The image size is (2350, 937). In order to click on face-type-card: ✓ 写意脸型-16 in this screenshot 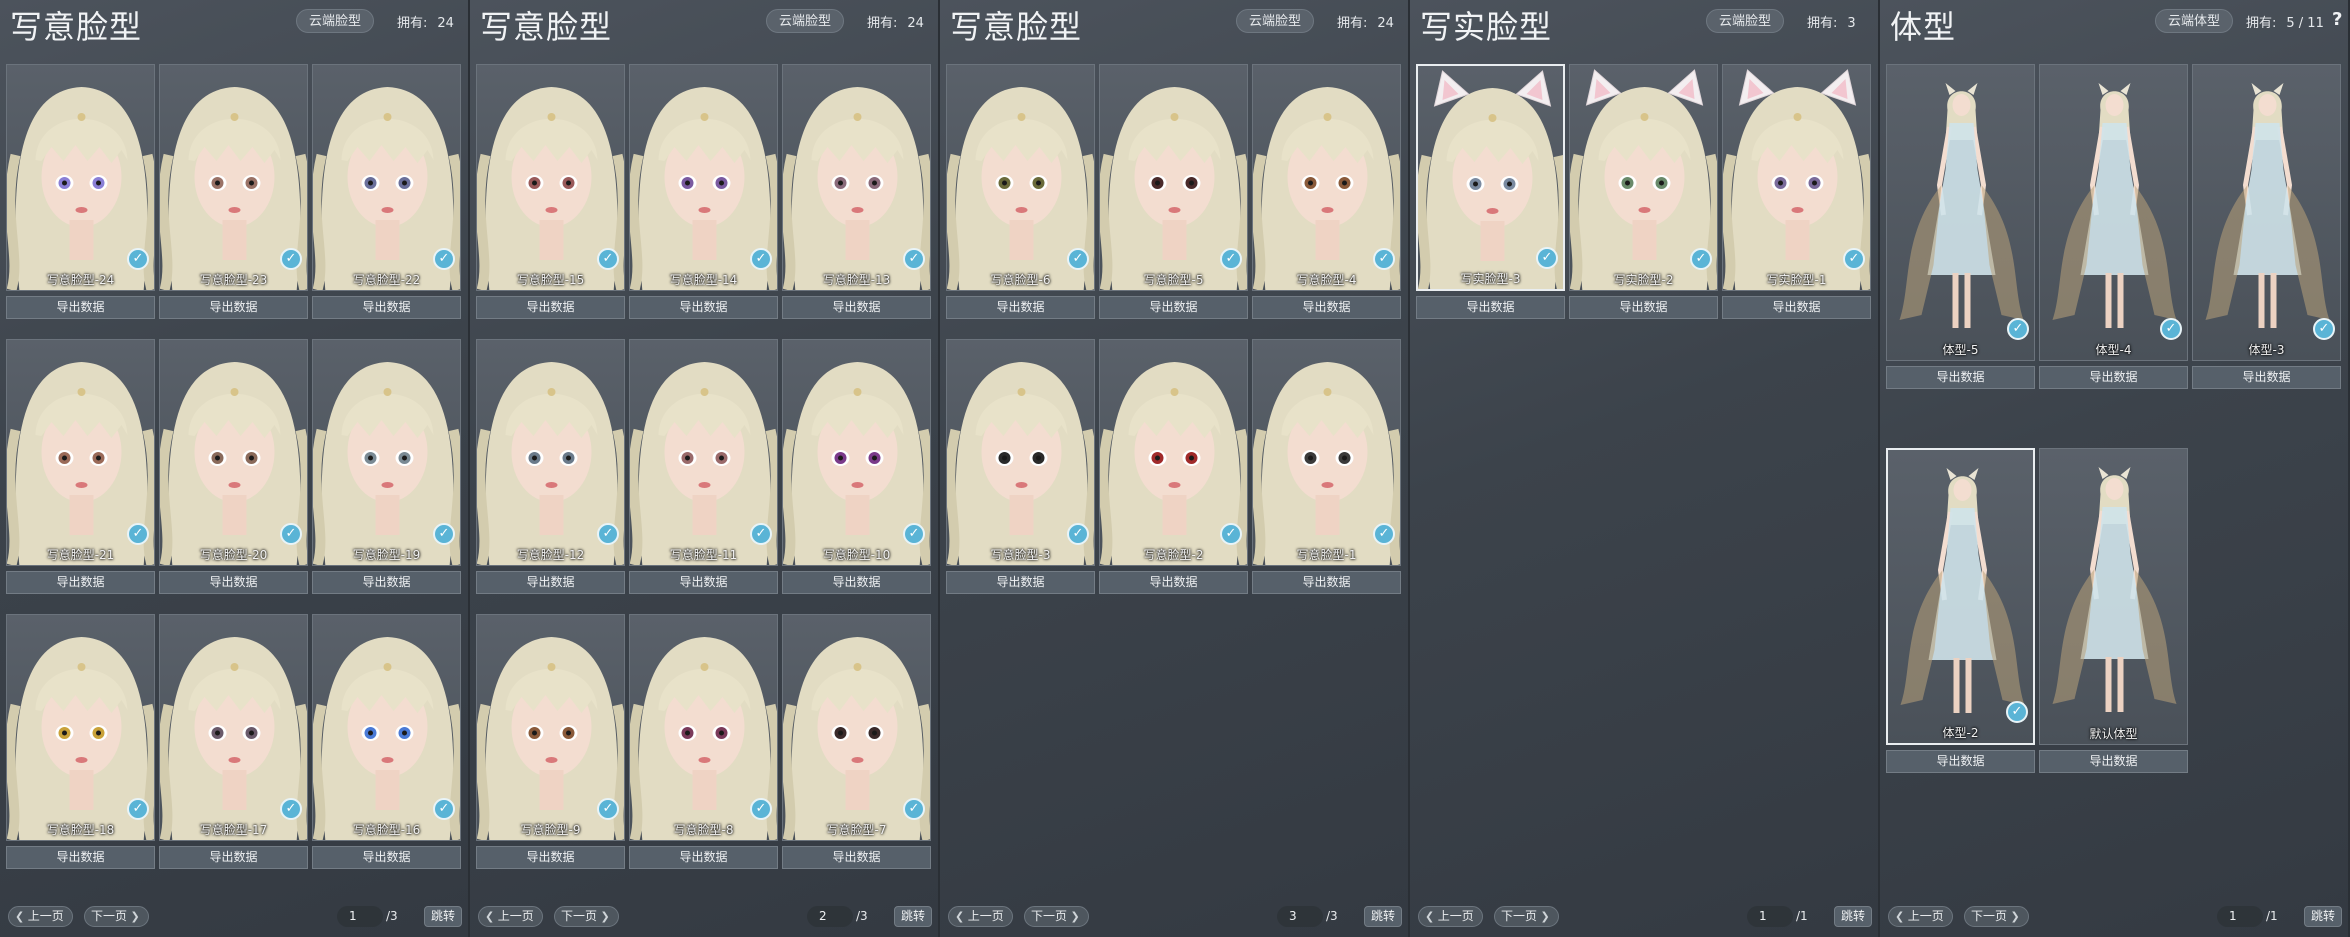, I will do `click(386, 727)`.